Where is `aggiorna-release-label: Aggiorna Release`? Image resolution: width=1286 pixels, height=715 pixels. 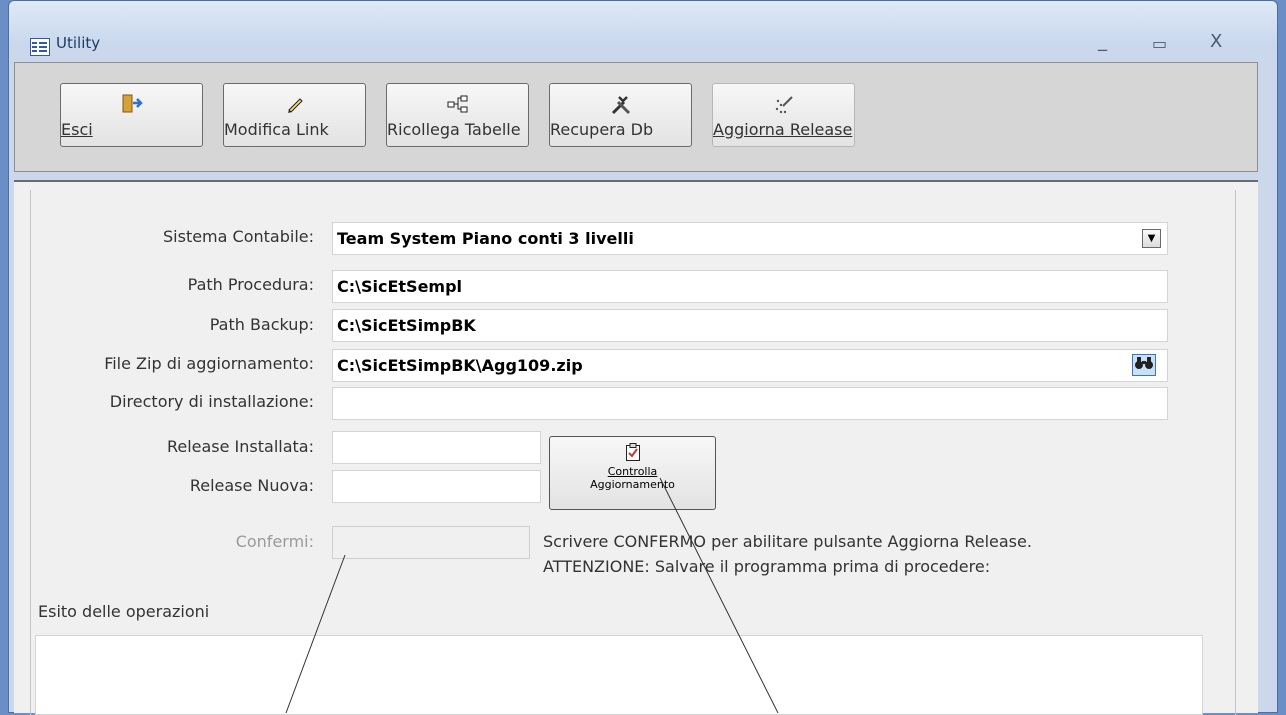
aggiorna-release-label: Aggiorna Release is located at coordinates (783, 129).